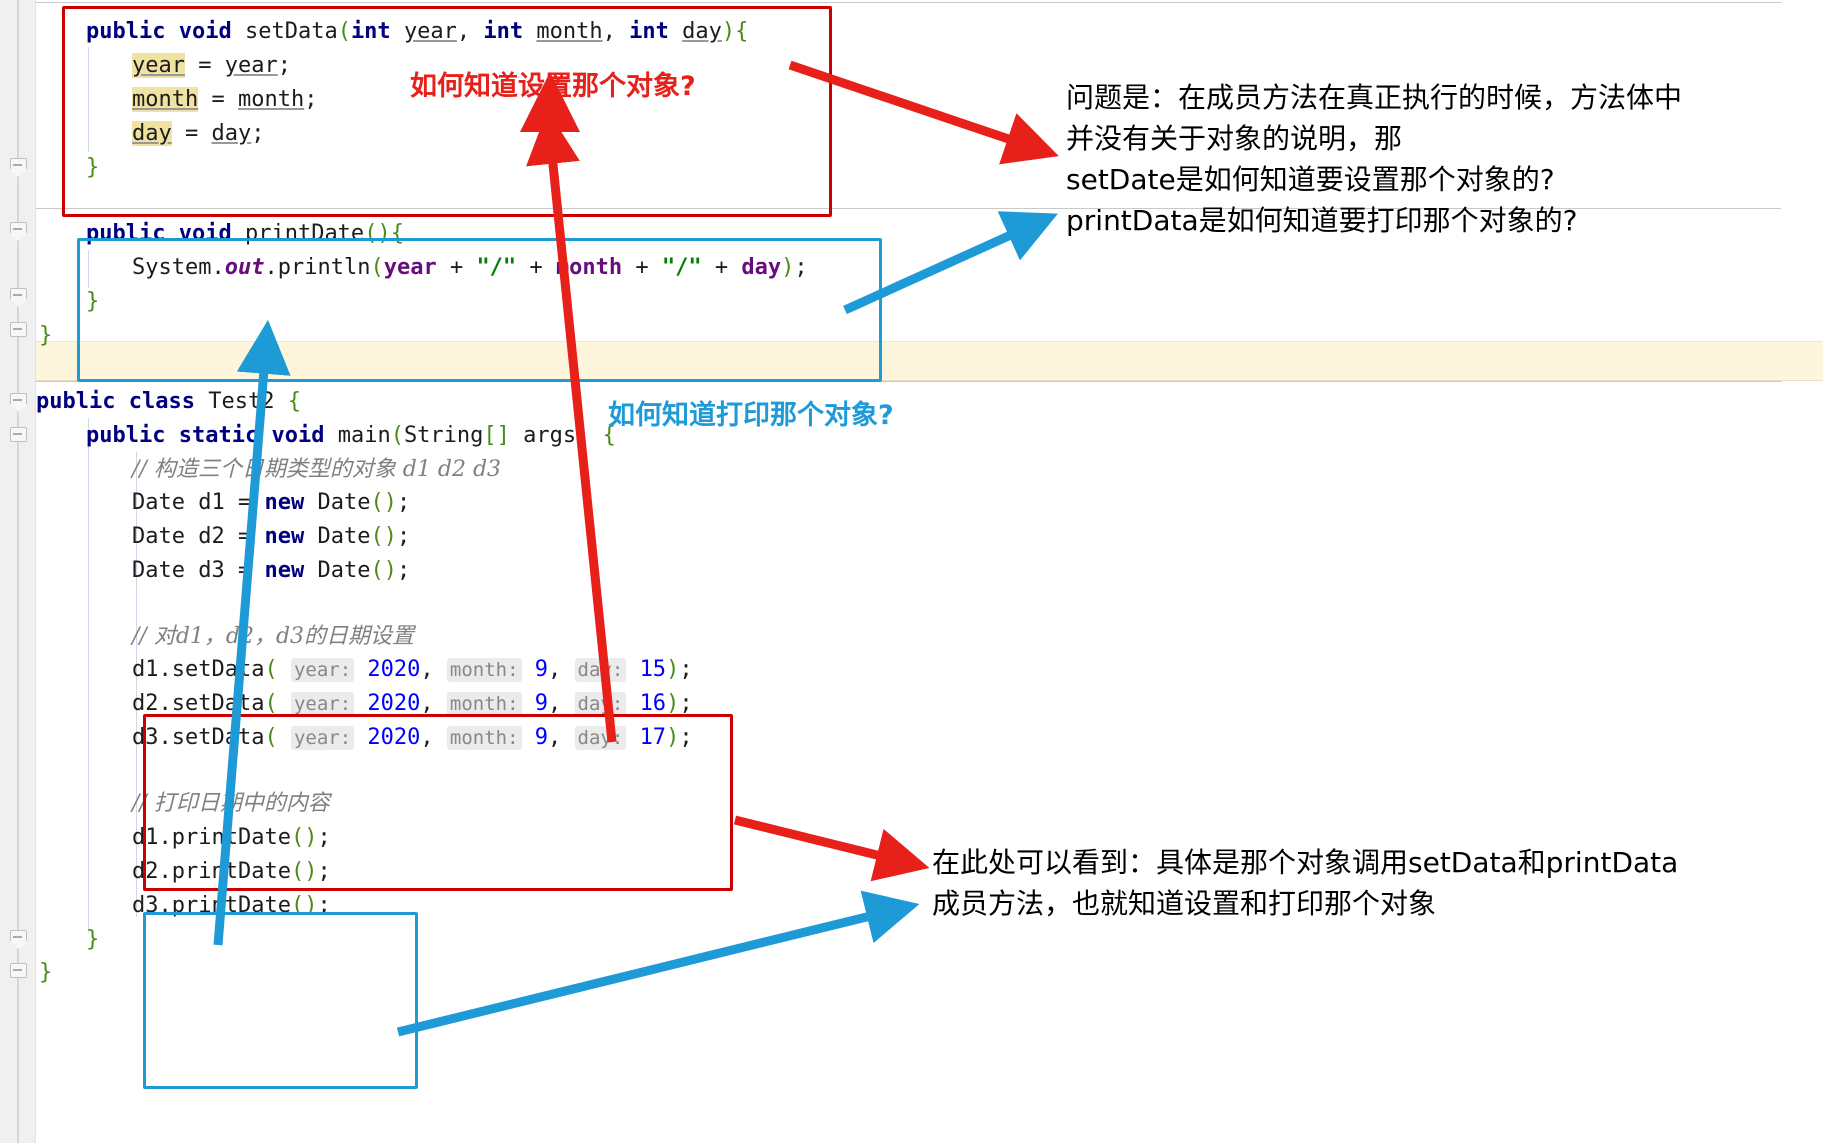 Image resolution: width=1823 pixels, height=1143 pixels. Describe the element at coordinates (496, 435) in the screenshot. I see `token-brackets: []` at that location.